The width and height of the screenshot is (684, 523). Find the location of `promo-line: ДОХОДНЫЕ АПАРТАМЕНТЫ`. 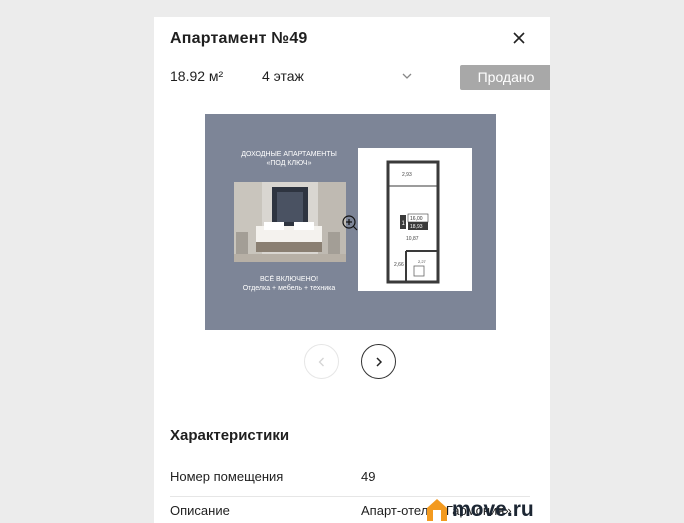

promo-line: ДОХОДНЫЕ АПАРТАМЕНТЫ is located at coordinates (289, 154).